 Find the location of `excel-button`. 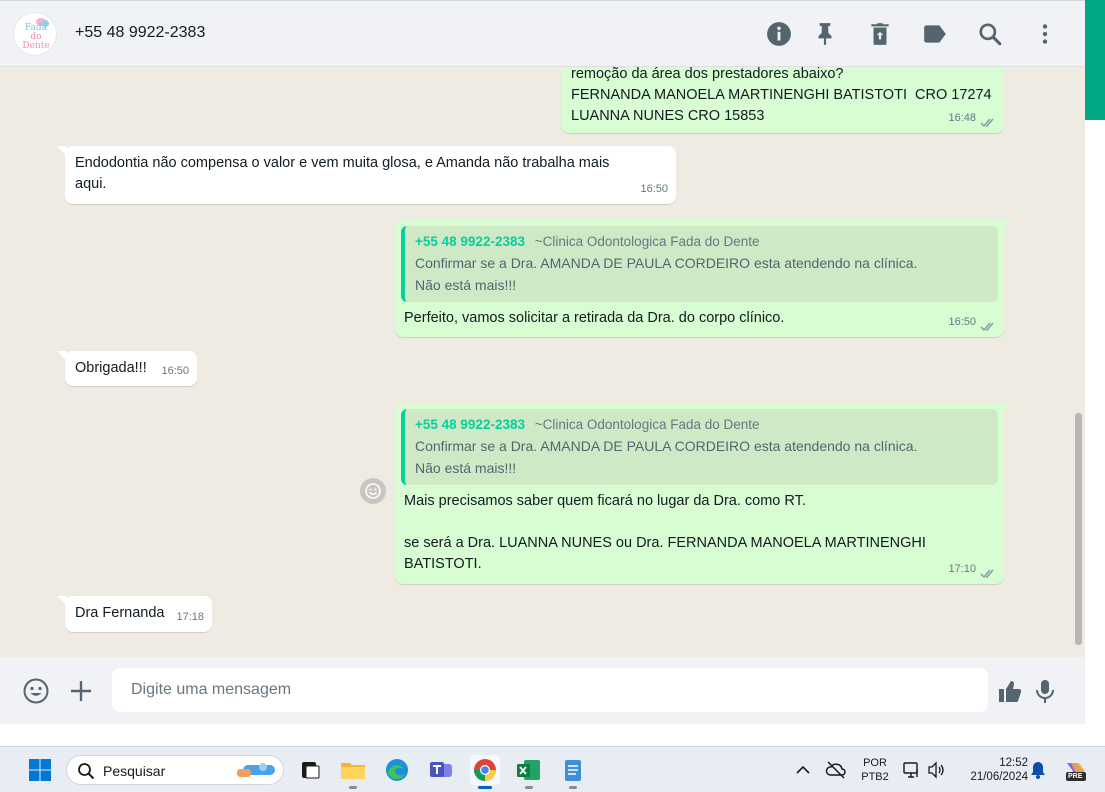

excel-button is located at coordinates (529, 772).